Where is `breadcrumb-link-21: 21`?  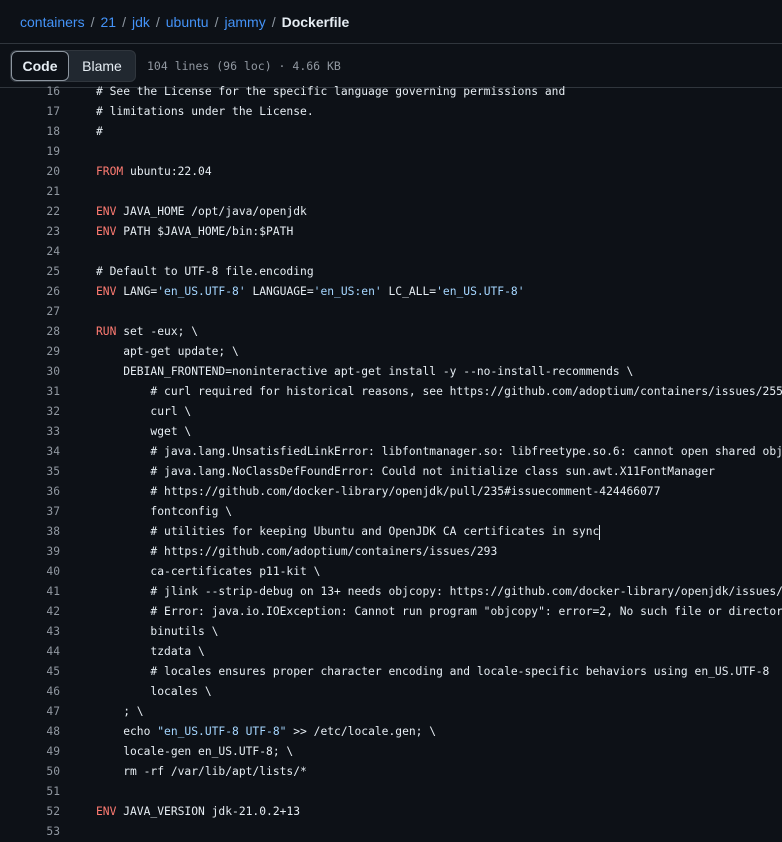
breadcrumb-link-21: 21 is located at coordinates (108, 22).